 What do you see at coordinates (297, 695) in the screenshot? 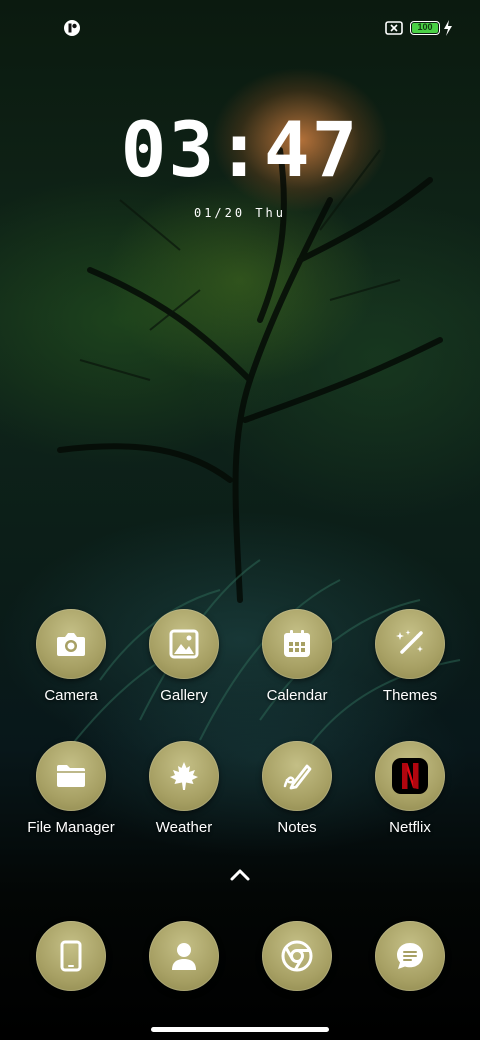
I see `app-label: Calendar` at bounding box center [297, 695].